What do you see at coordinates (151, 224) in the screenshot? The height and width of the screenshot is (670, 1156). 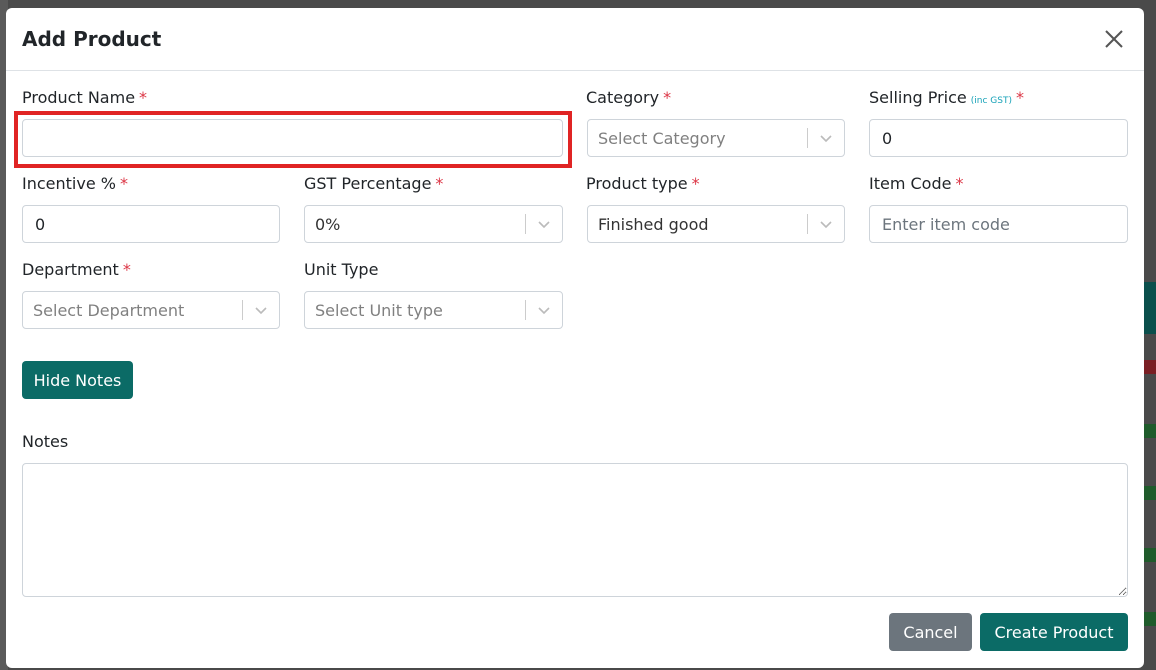 I see `incentive-input` at bounding box center [151, 224].